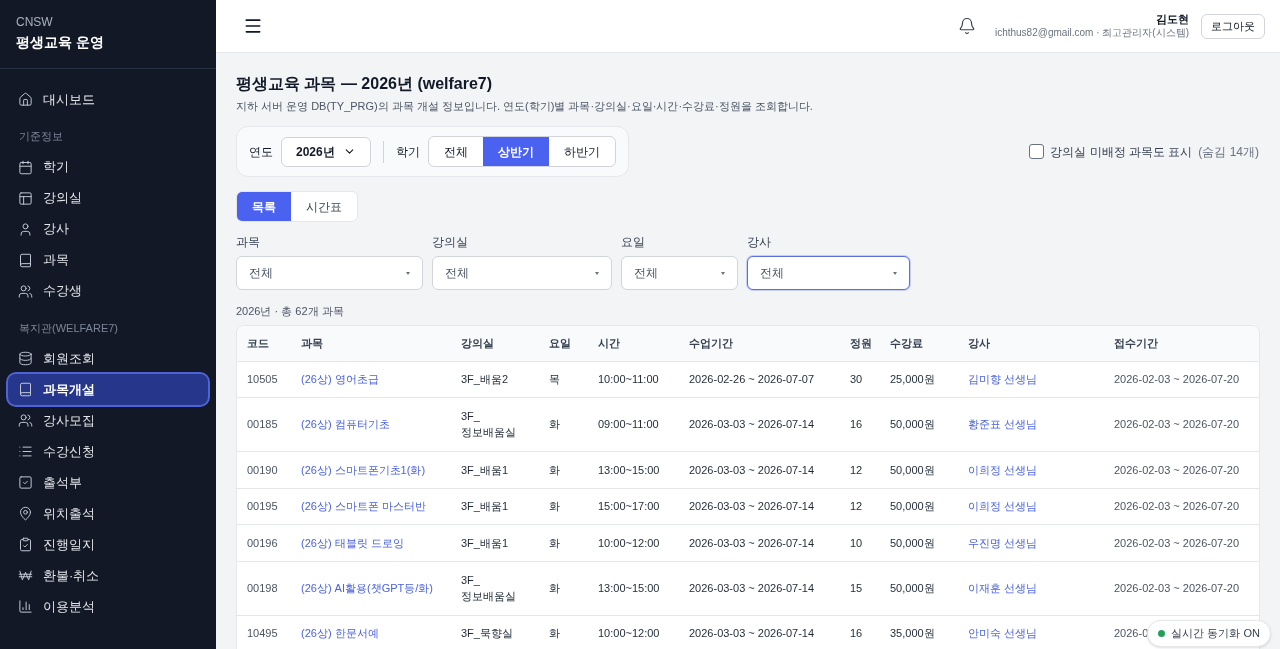 The width and height of the screenshot is (1280, 649). Describe the element at coordinates (25, 389) in the screenshot. I see `book-icon` at that location.